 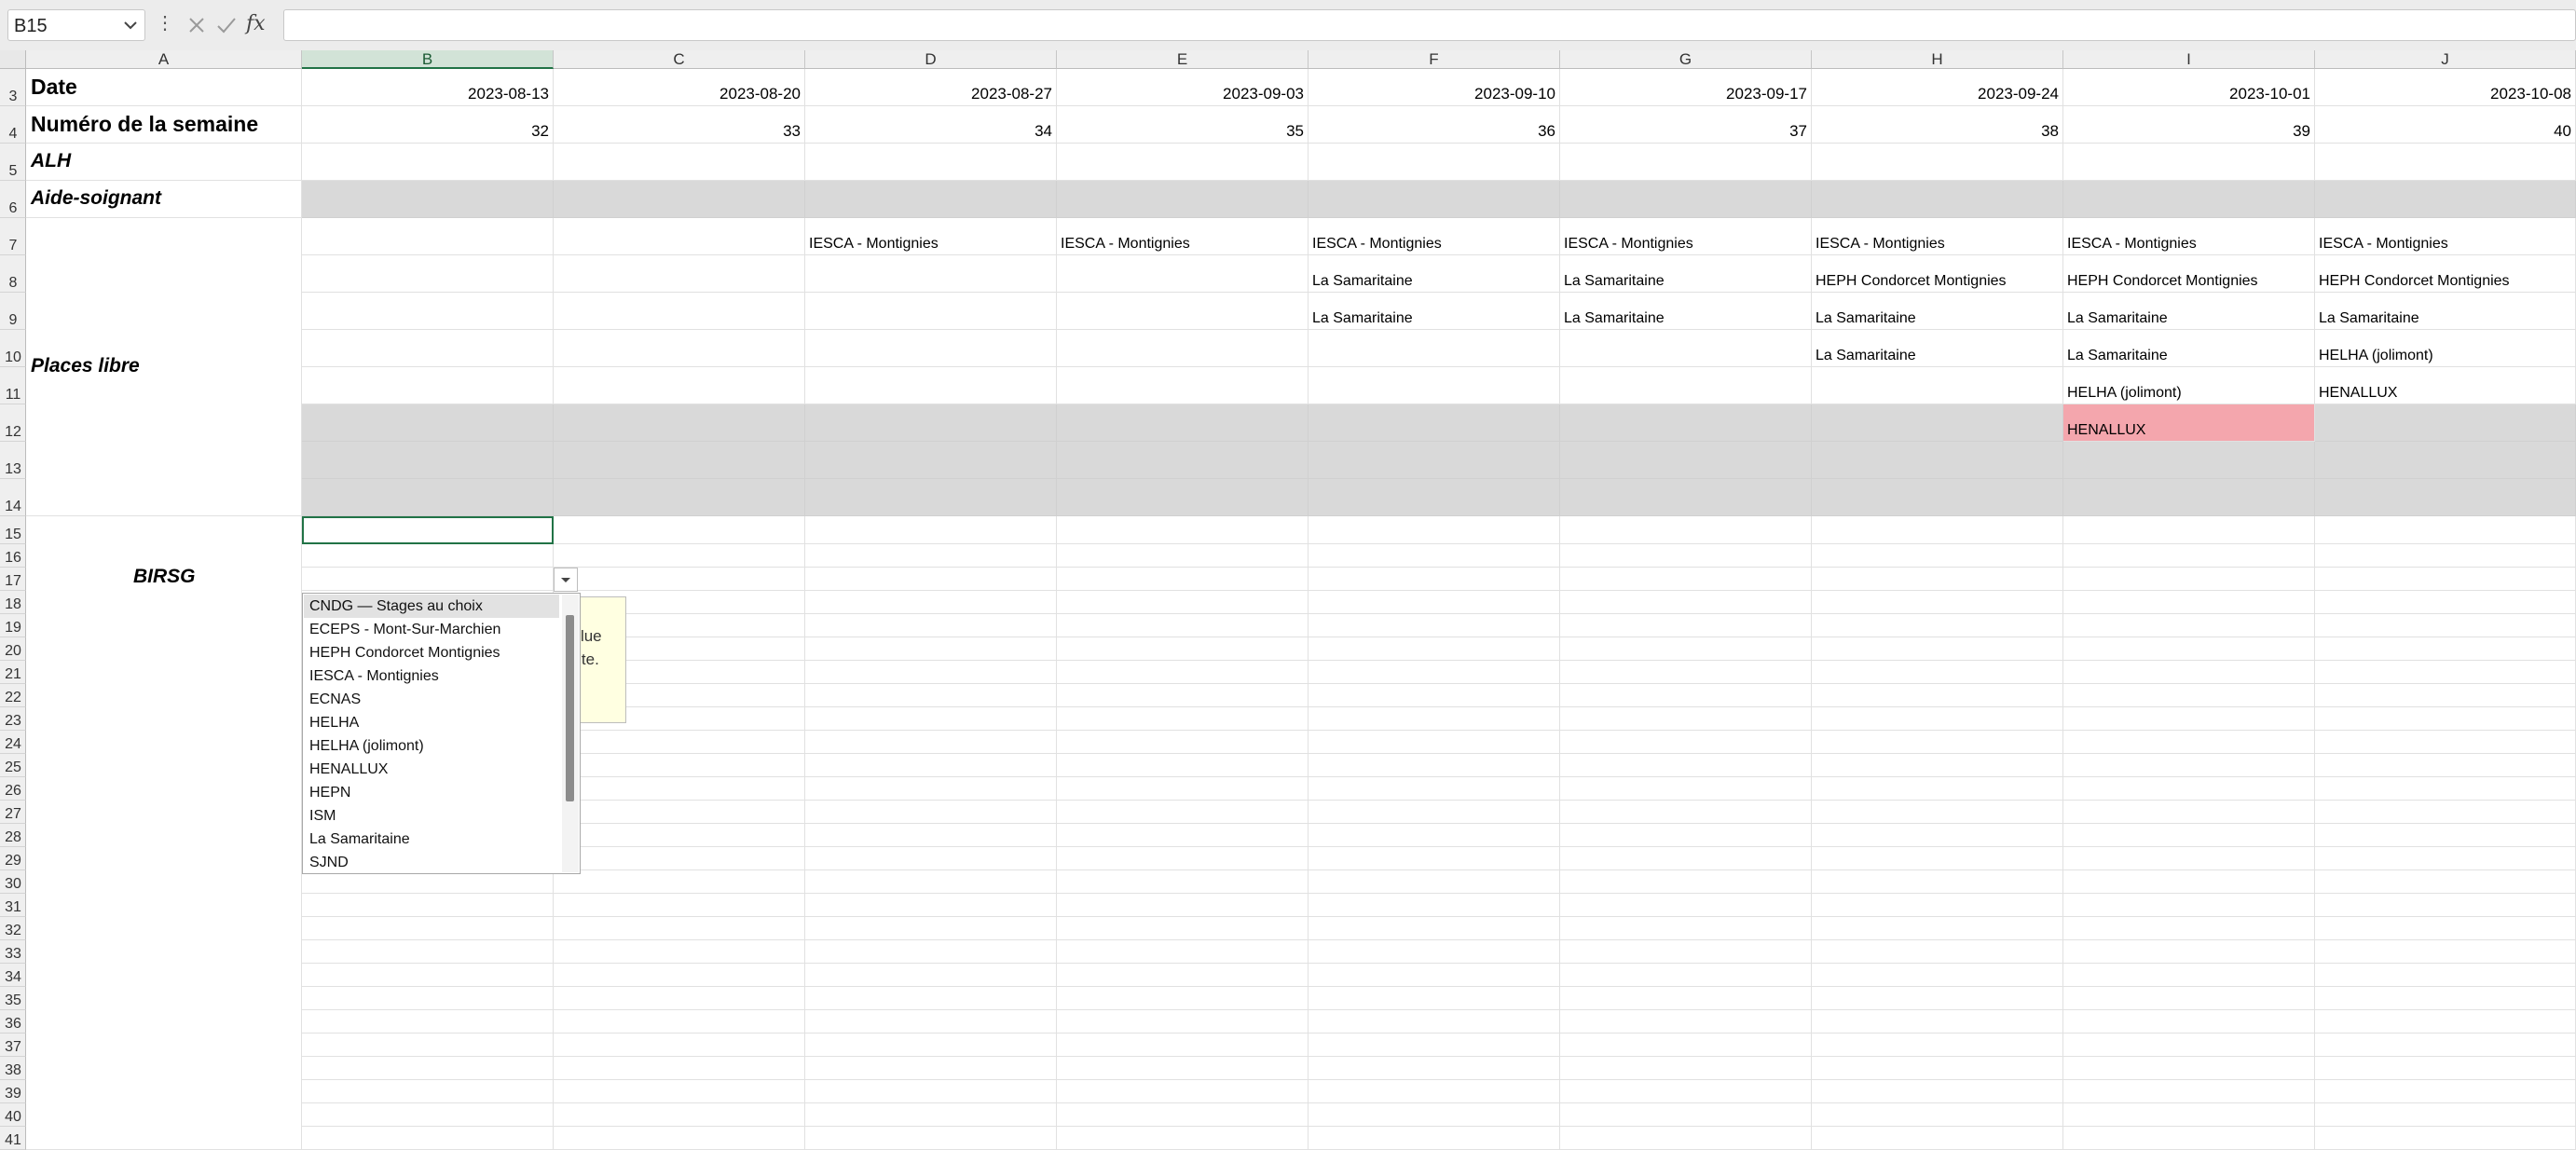 I want to click on cell-b8, so click(x=428, y=274).